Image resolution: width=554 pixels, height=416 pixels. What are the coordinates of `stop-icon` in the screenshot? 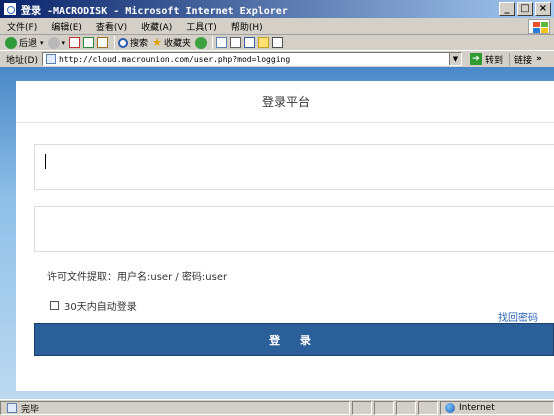 It's located at (75, 42).